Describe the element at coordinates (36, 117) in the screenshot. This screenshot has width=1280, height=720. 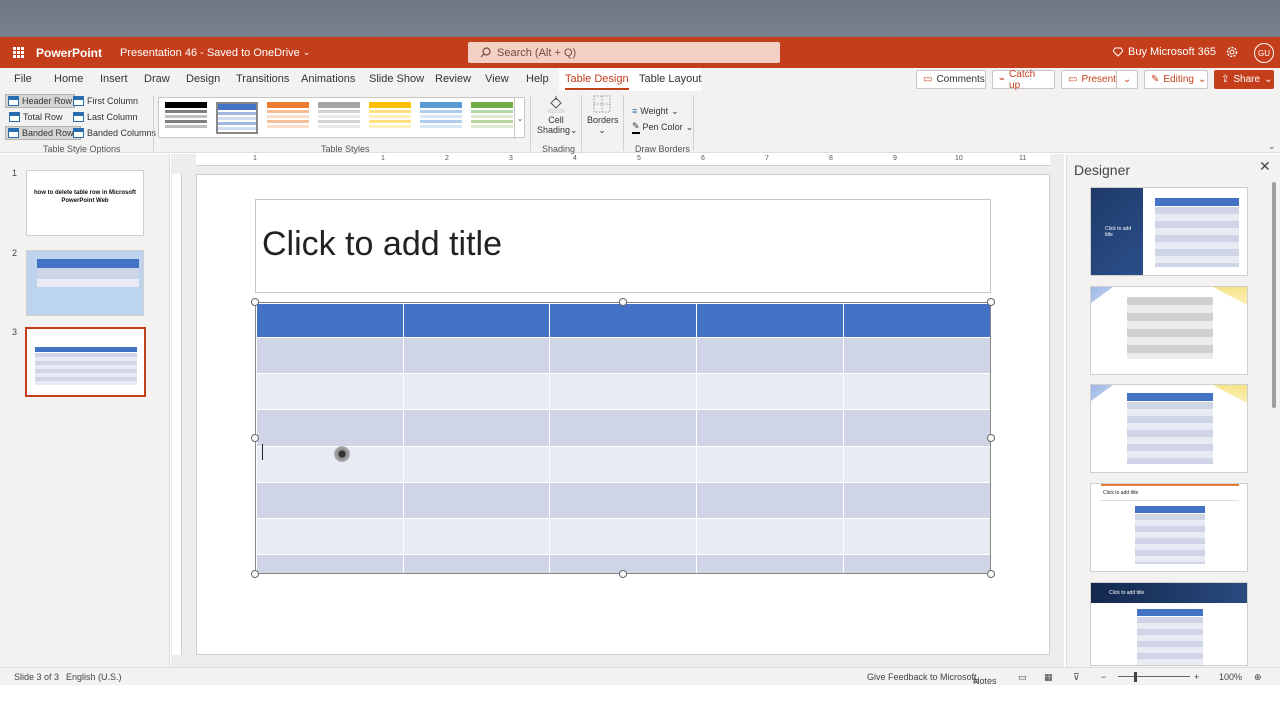
I see `total-row-checkbox: Total Row` at that location.